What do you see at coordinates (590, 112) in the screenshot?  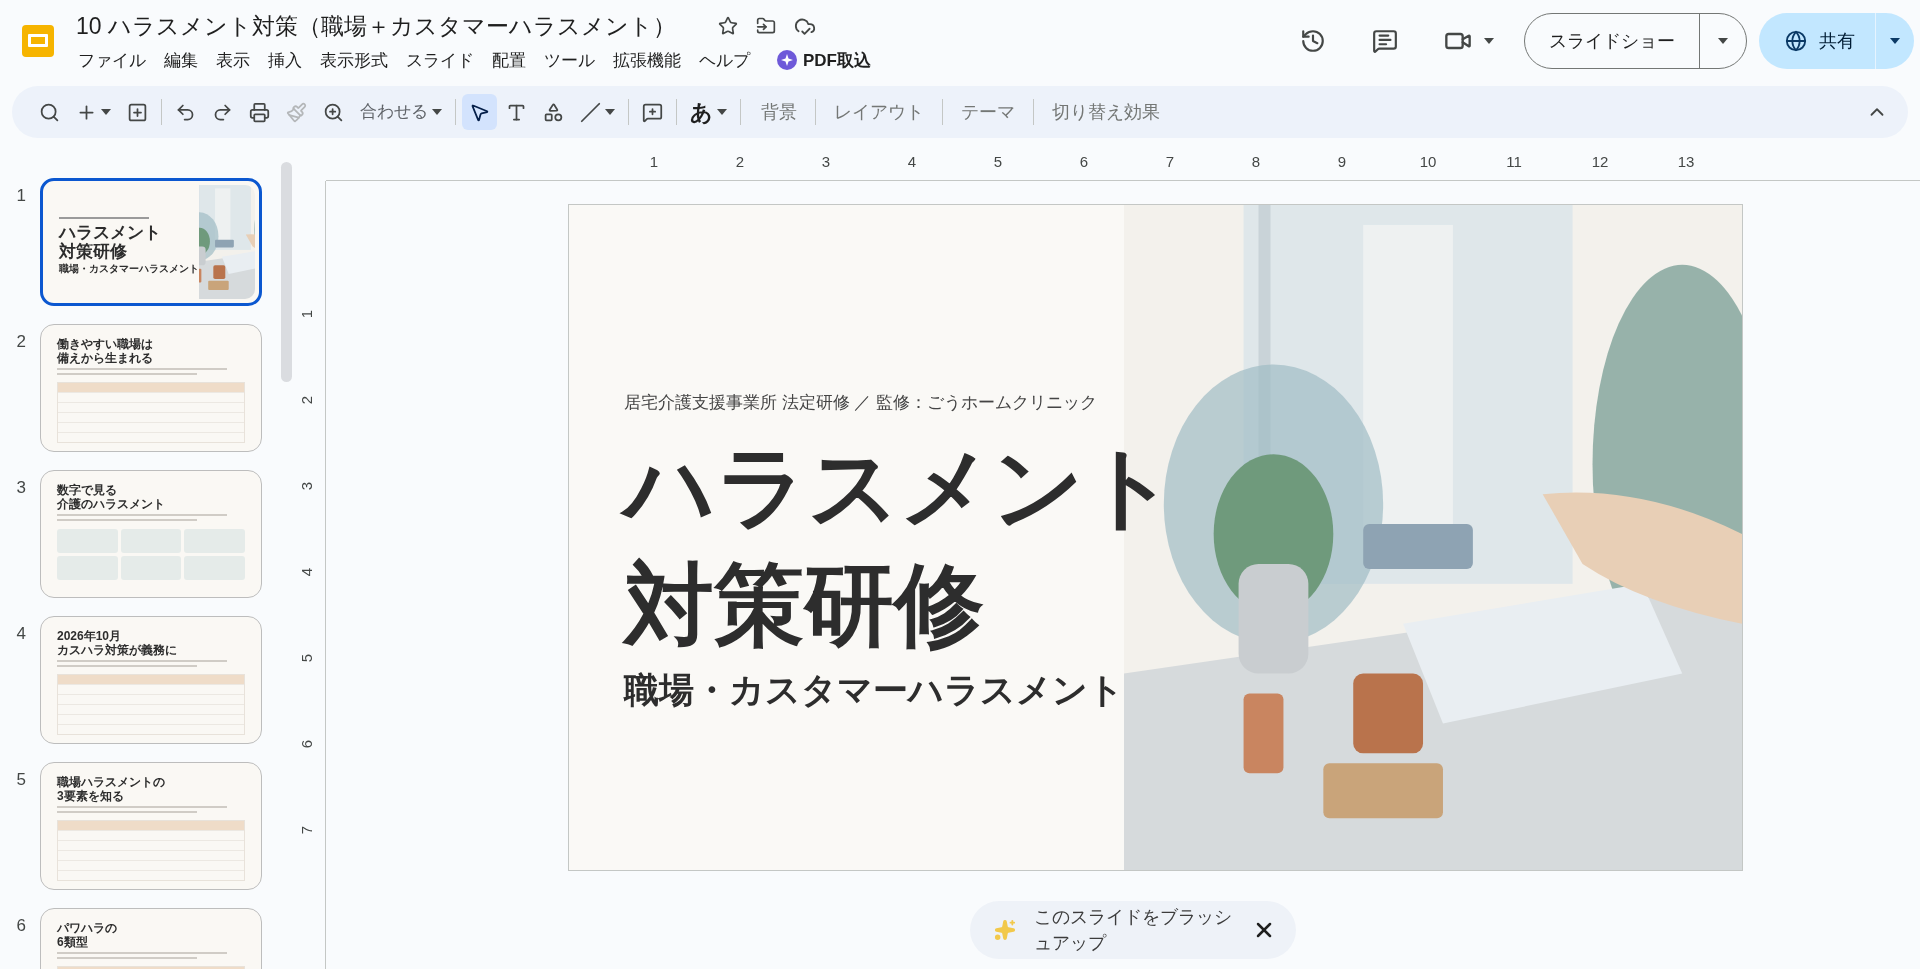 I see `line-icon` at bounding box center [590, 112].